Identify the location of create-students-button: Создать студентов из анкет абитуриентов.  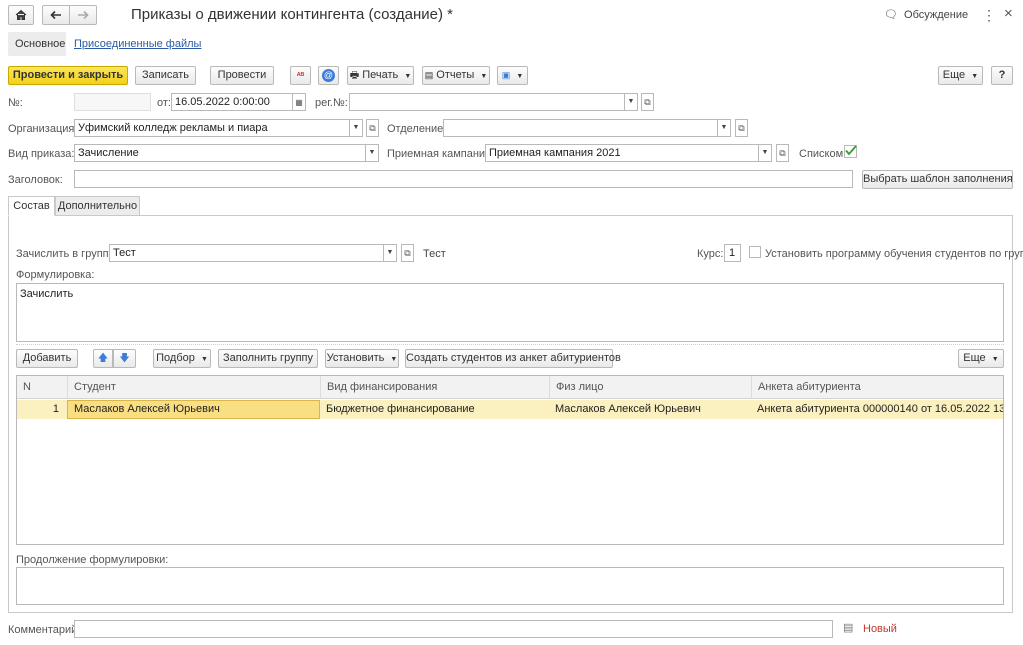
(513, 358).